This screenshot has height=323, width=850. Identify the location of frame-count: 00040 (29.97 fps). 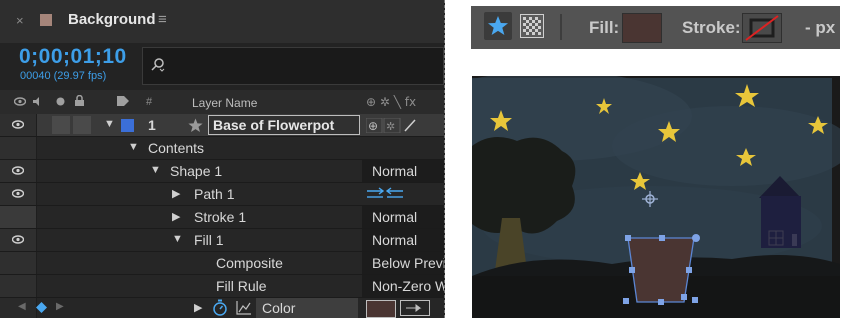
(63, 76).